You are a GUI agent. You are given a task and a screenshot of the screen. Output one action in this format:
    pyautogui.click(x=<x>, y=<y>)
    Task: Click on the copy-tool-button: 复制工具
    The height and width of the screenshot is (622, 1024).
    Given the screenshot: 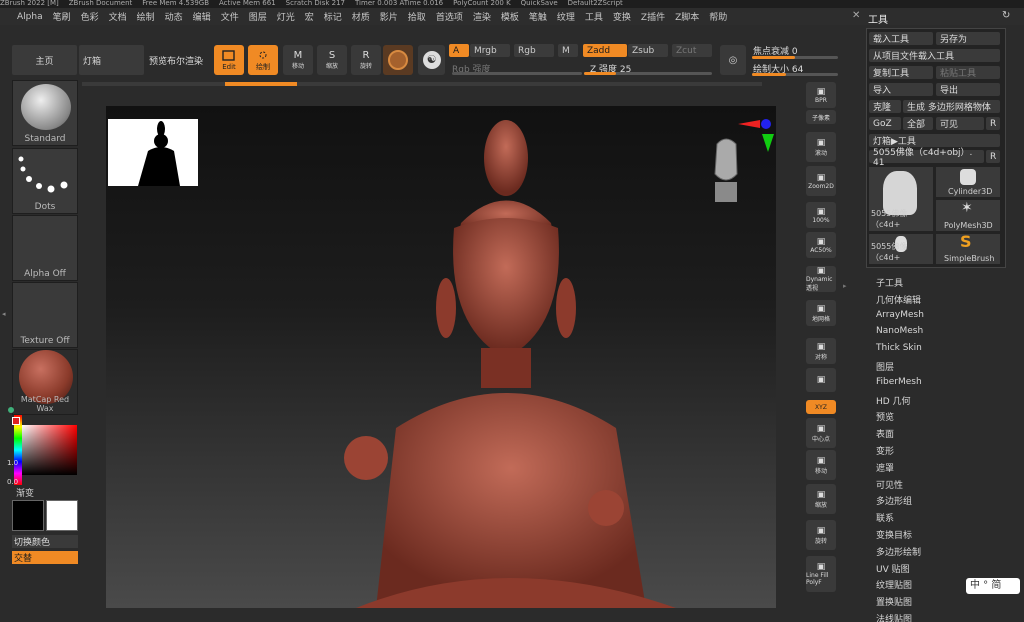 What is the action you would take?
    pyautogui.click(x=901, y=72)
    